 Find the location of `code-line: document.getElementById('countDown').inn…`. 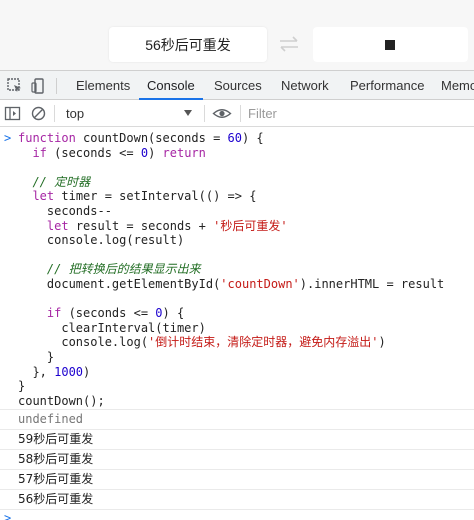

code-line: document.getElementById('countDown').inn… is located at coordinates (231, 284).